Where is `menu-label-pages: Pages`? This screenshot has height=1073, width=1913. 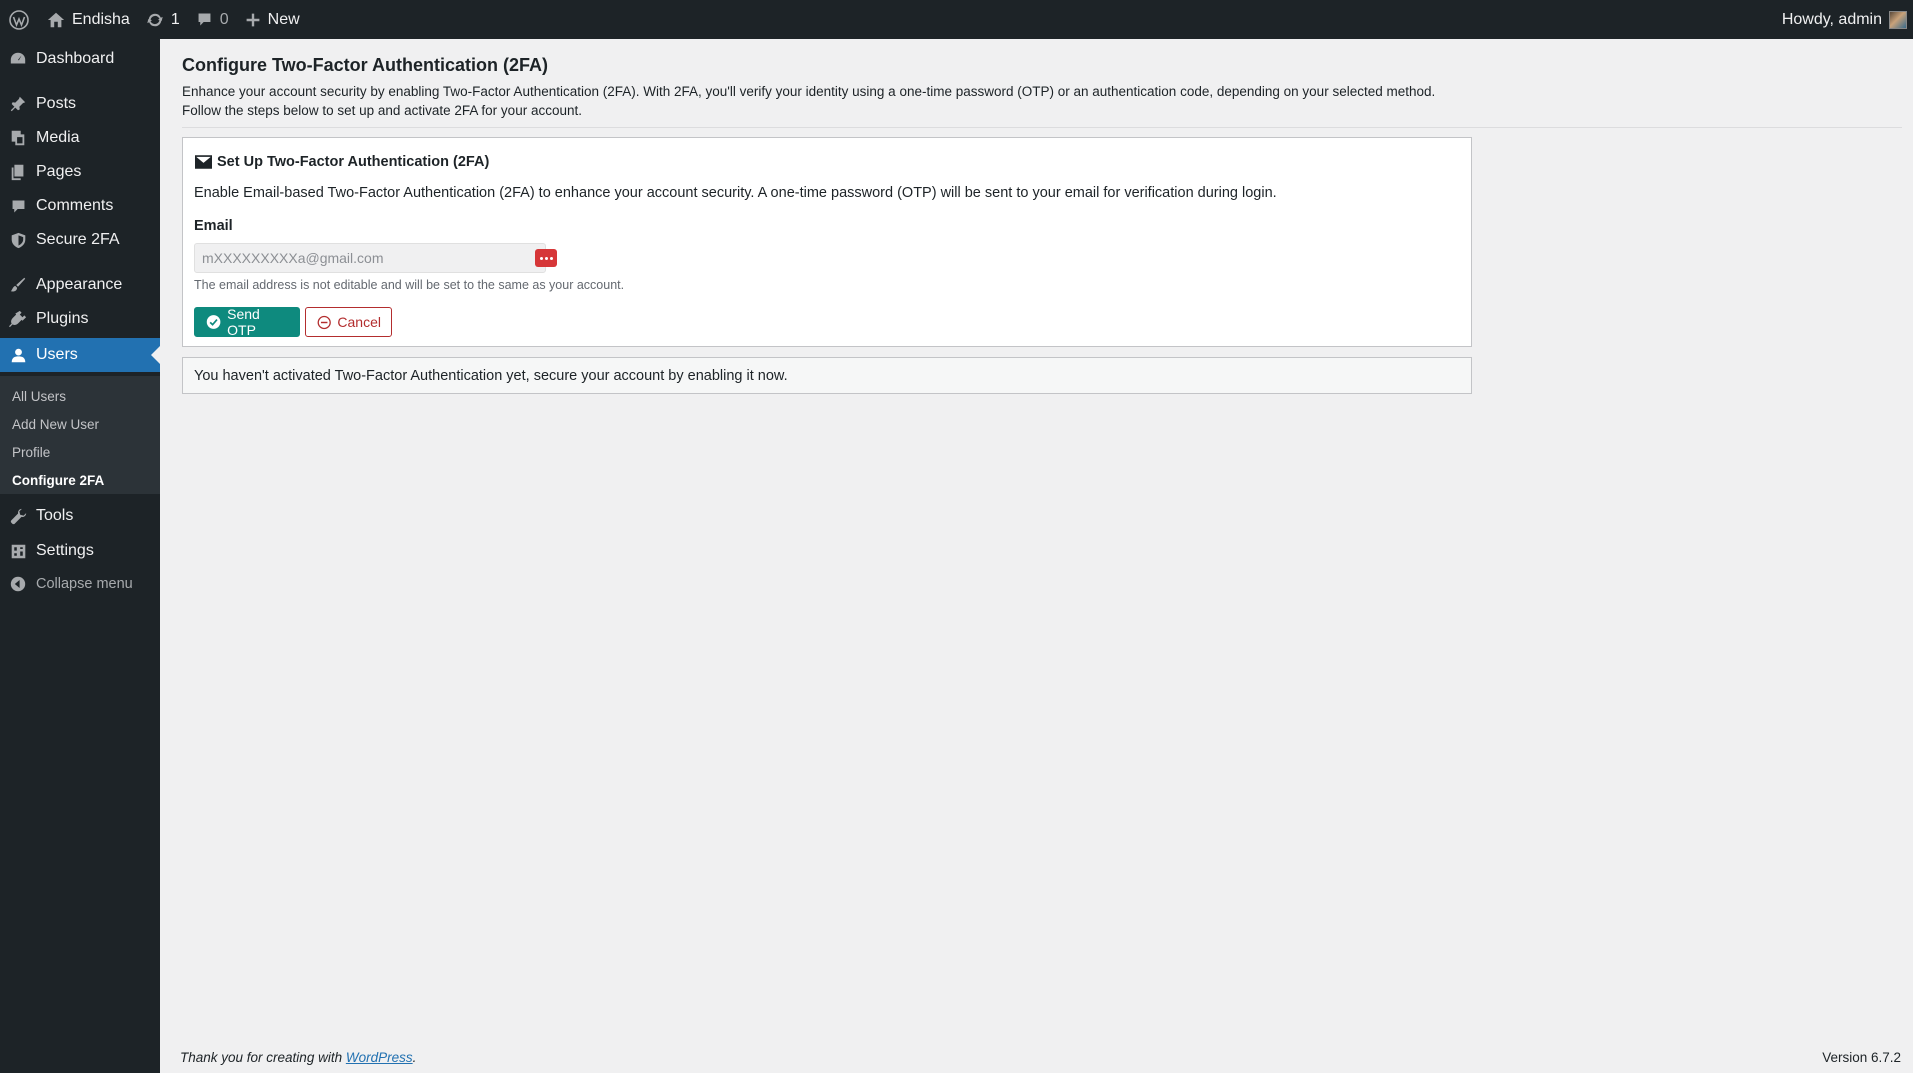
menu-label-pages: Pages is located at coordinates (59, 171).